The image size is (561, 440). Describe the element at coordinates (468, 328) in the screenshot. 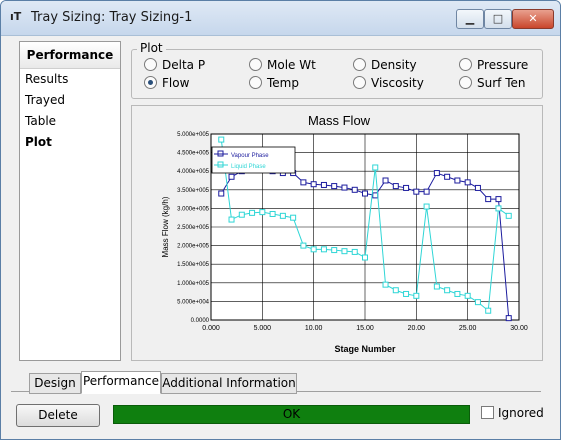

I see `x-tick-label: 25.00` at that location.